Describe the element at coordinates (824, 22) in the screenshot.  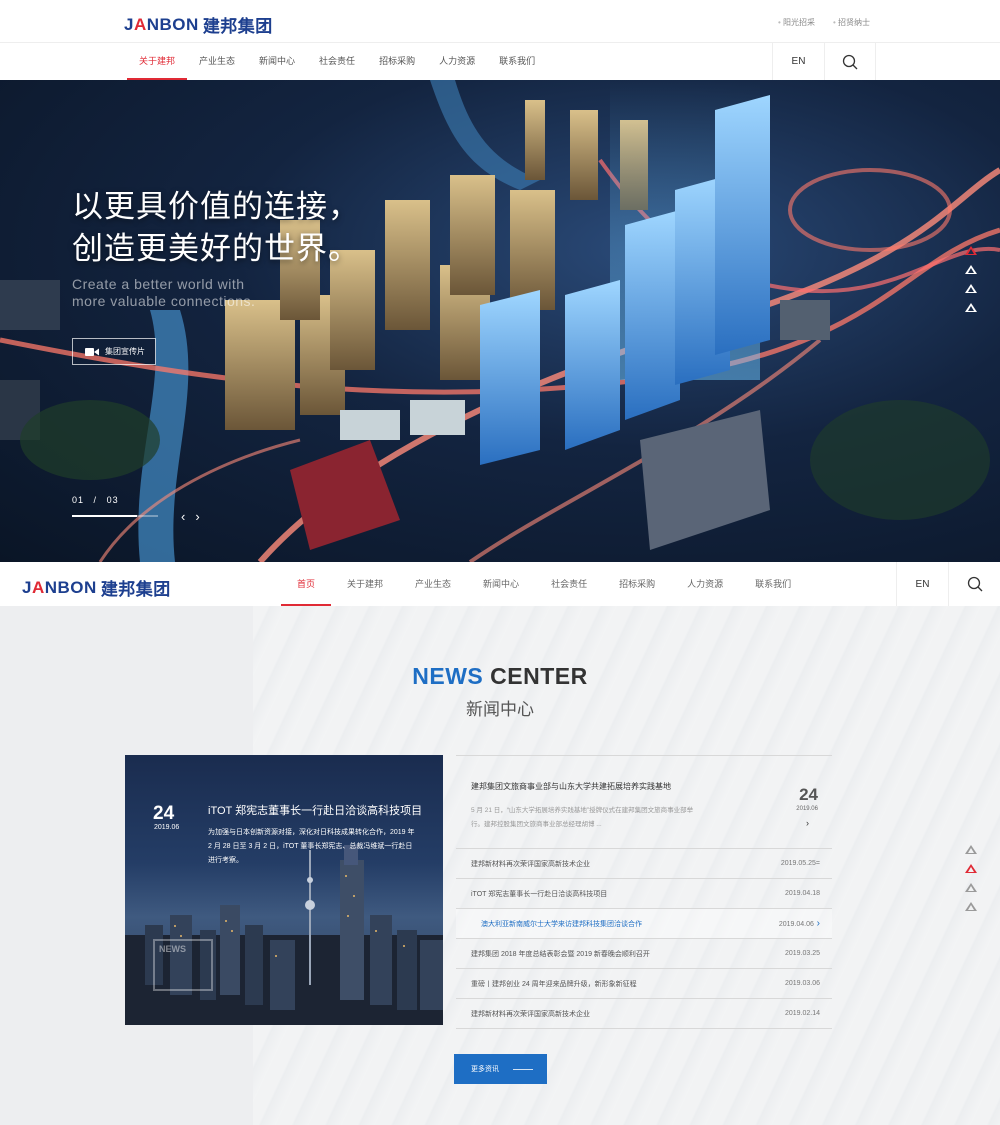
I see `utility-links: 阳光招采 招贤纳士` at that location.